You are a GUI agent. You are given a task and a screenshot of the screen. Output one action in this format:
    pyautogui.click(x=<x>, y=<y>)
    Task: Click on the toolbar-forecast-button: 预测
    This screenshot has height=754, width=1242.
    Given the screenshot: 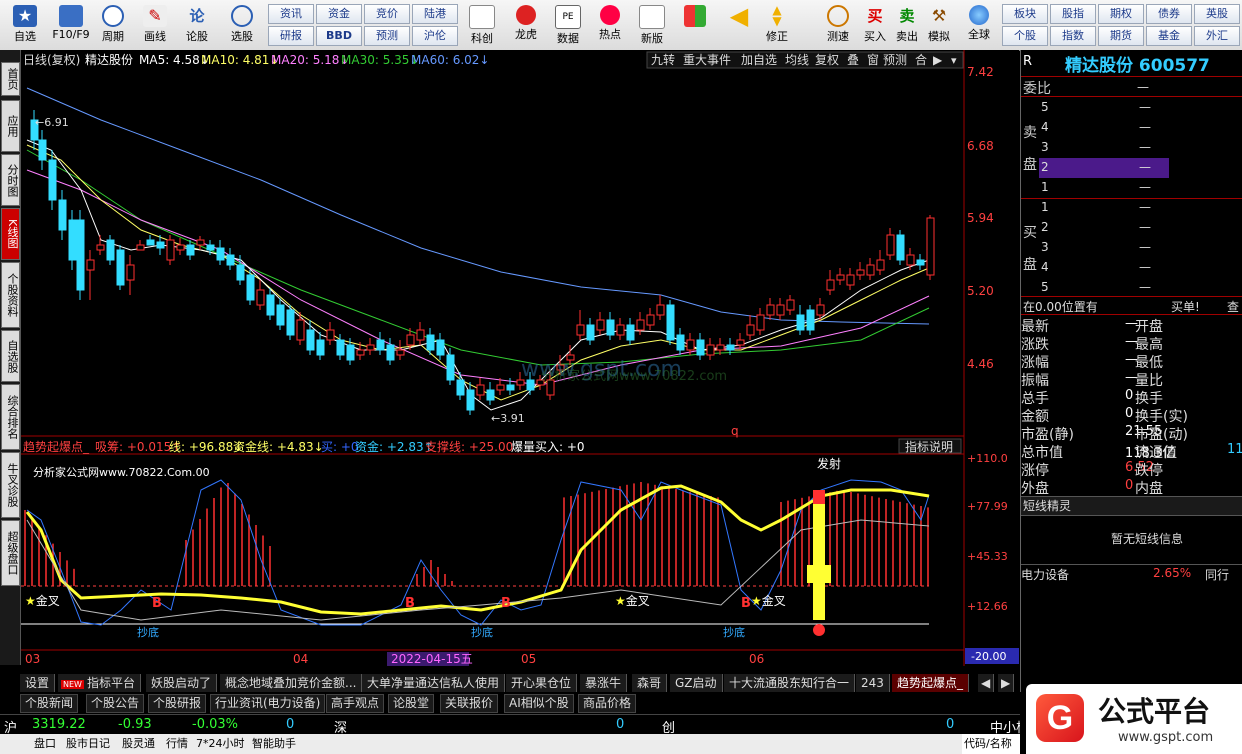 What is the action you would take?
    pyautogui.click(x=387, y=36)
    